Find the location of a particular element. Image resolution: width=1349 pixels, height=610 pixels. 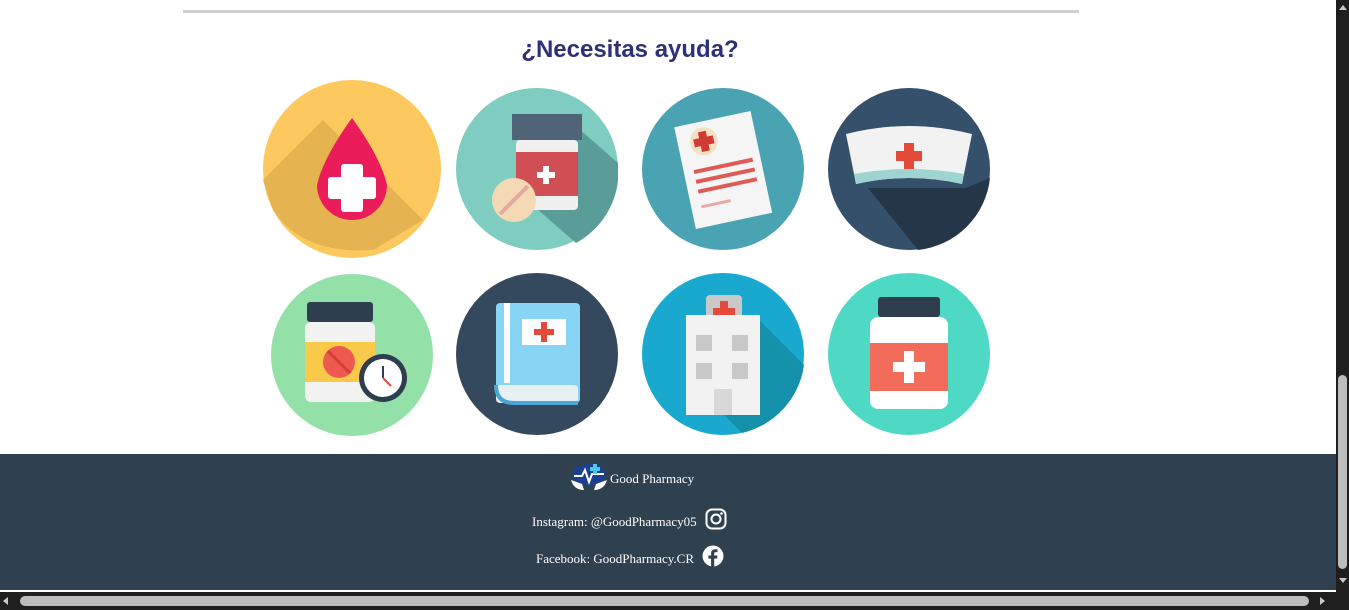

instagram-label: Instagram: @GoodPharmacy05 is located at coordinates (614, 521).